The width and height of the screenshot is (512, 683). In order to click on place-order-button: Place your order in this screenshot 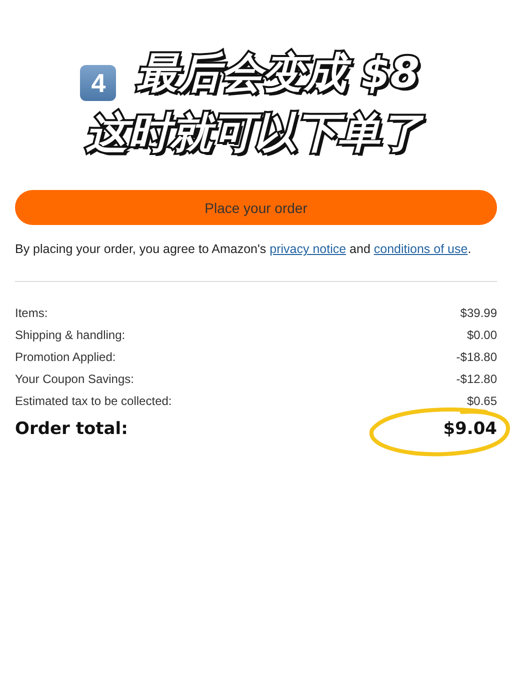, I will do `click(256, 207)`.